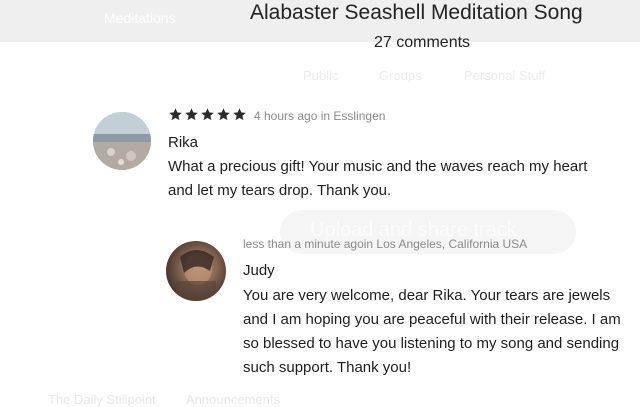 This screenshot has height=407, width=640. What do you see at coordinates (400, 75) in the screenshot?
I see `background-tab-groups: Groups` at bounding box center [400, 75].